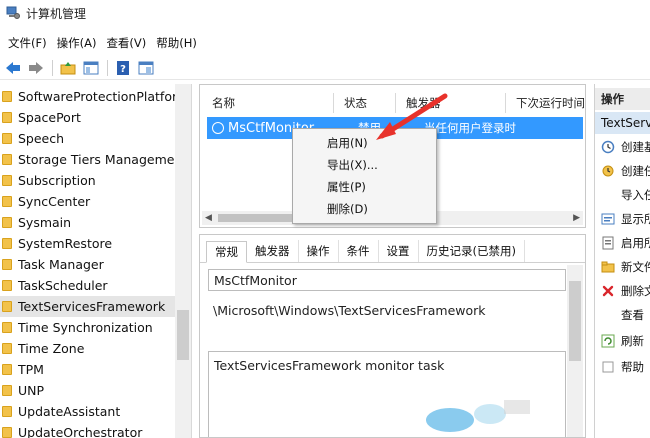  What do you see at coordinates (608, 219) in the screenshot?
I see `display-running-icon` at bounding box center [608, 219].